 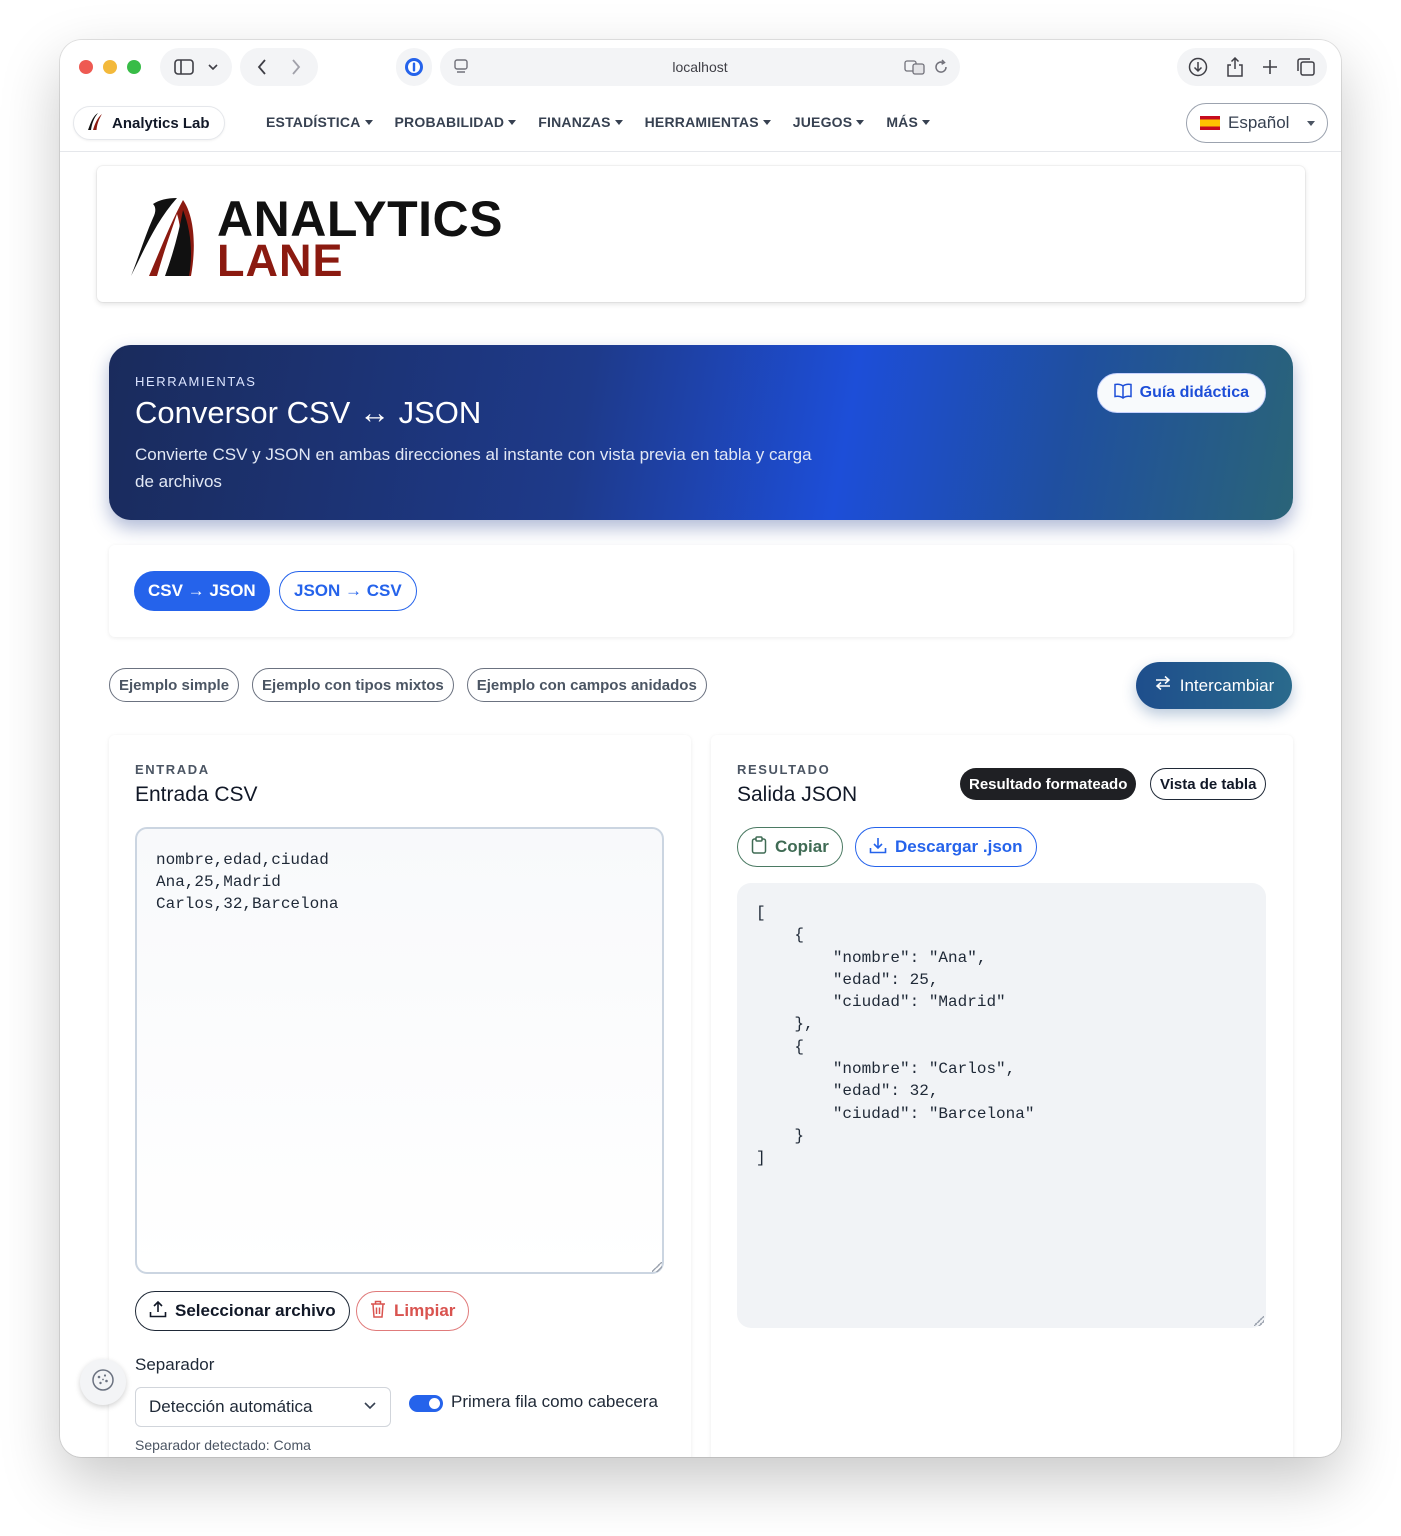 I want to click on guide-label: Guía didáctica, so click(x=1194, y=392).